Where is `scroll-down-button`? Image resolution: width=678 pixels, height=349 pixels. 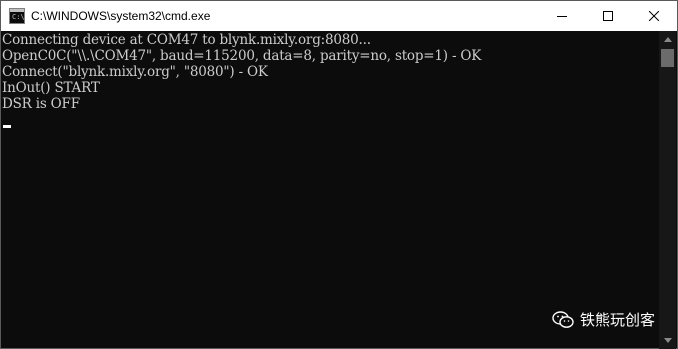
scroll-down-button is located at coordinates (667, 340).